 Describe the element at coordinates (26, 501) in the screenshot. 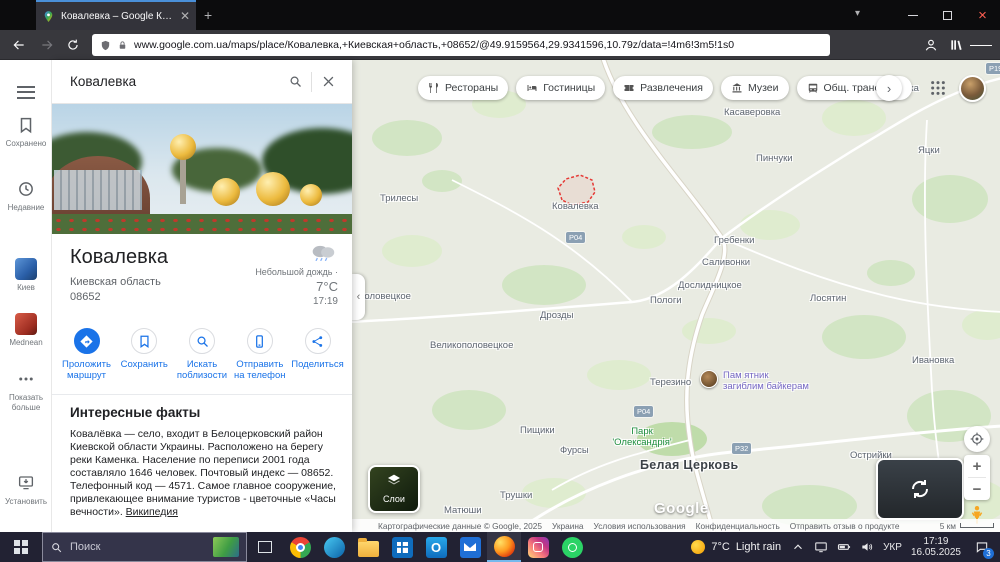

I see `rail-item-label: Установить` at that location.